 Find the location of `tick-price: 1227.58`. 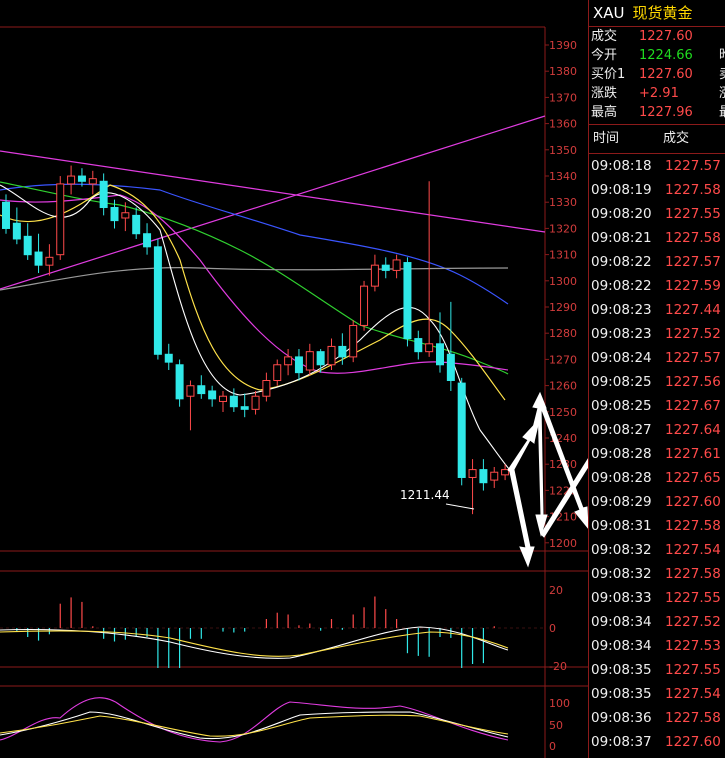

tick-price: 1227.58 is located at coordinates (693, 238).